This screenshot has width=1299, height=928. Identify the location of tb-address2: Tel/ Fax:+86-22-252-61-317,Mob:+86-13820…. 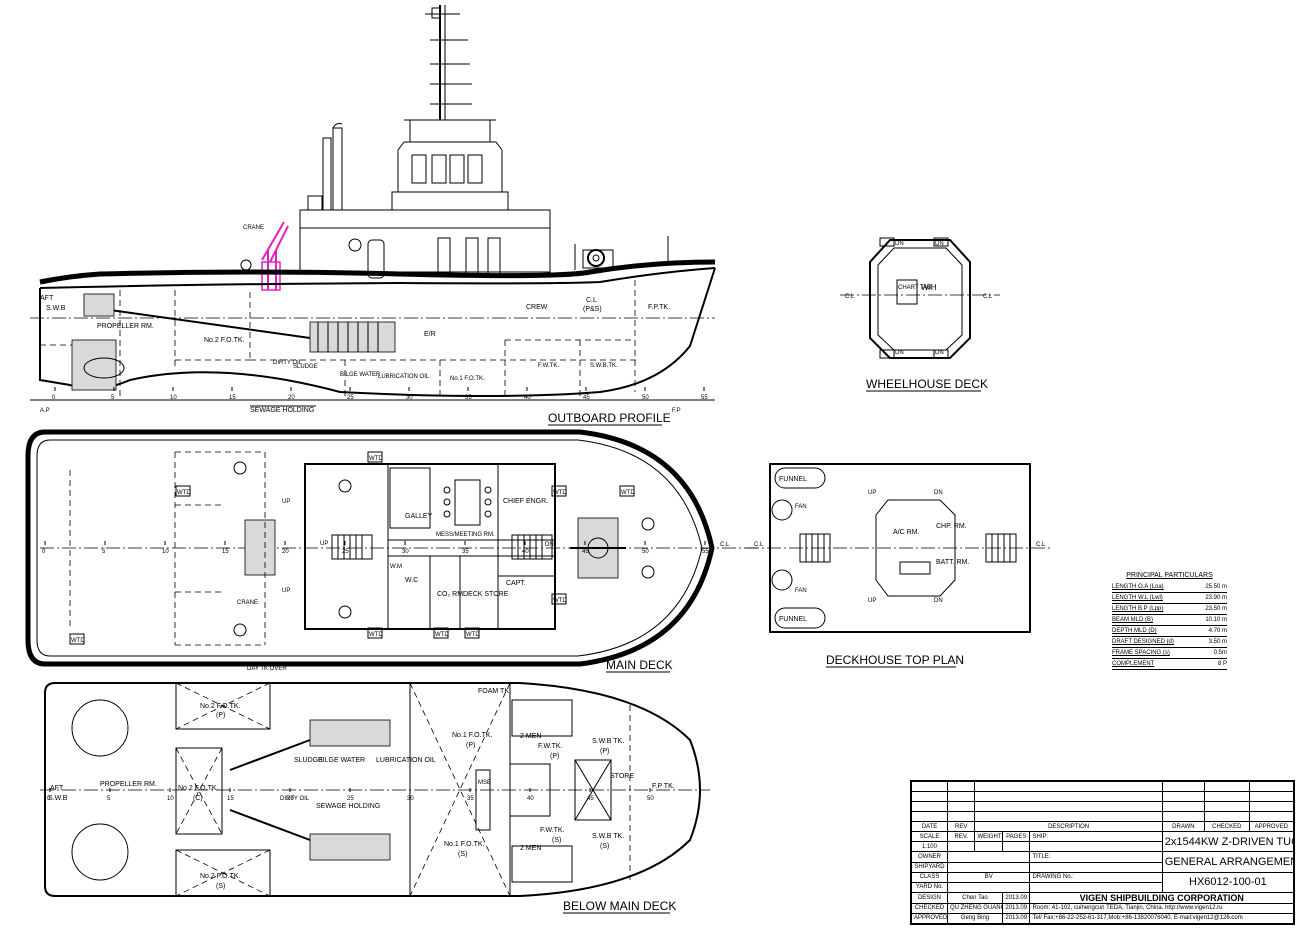
(1161, 918).